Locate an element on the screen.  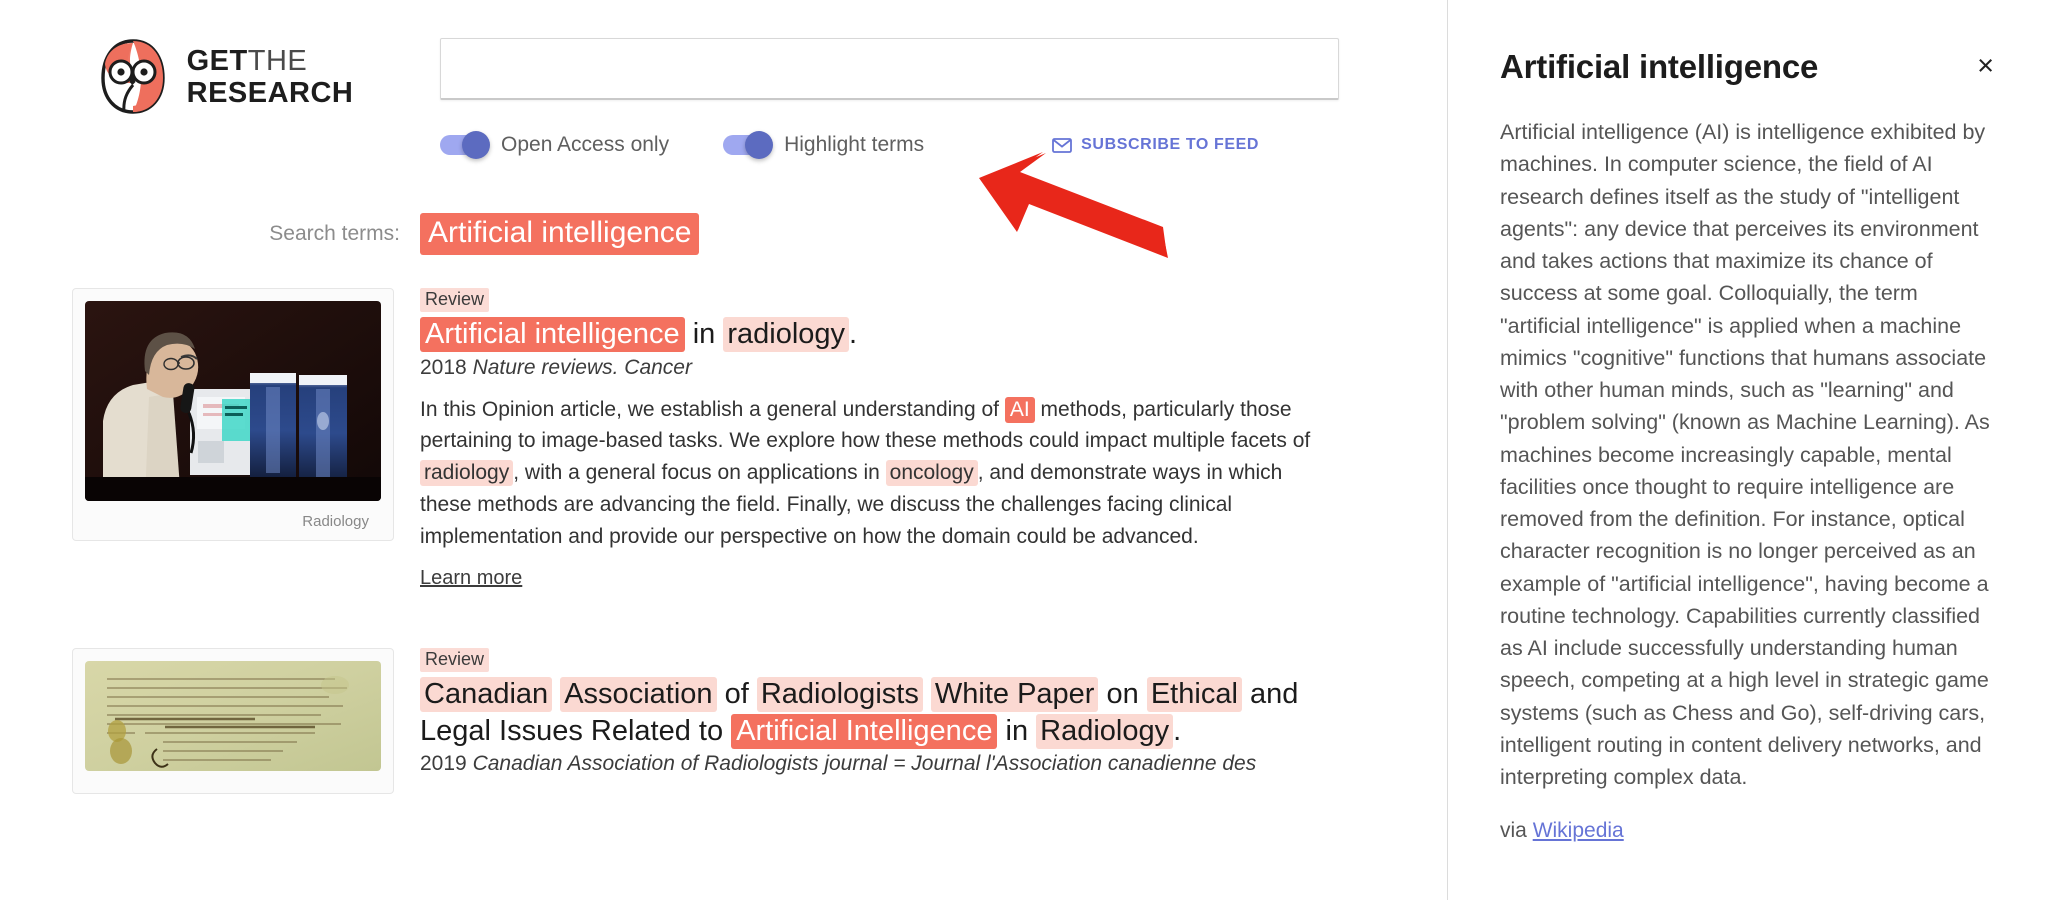
via-prefix: via is located at coordinates (1516, 831).